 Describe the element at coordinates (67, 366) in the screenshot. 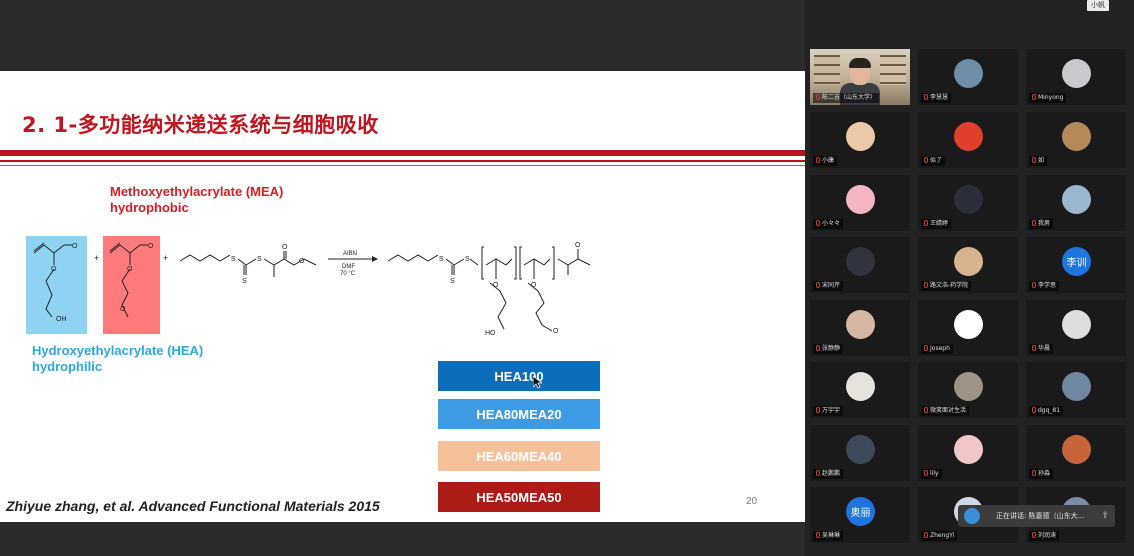

I see `hea-property: hydrophilic` at that location.